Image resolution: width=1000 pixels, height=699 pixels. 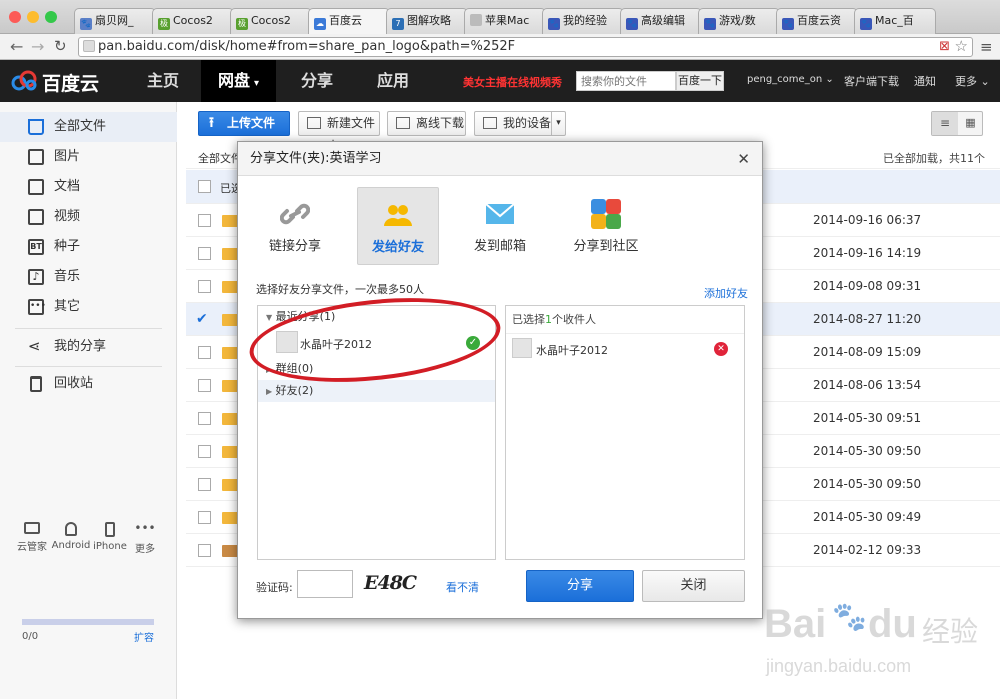 What do you see at coordinates (606, 226) in the screenshot?
I see `tab-share-community: 分享到社区` at bounding box center [606, 226].